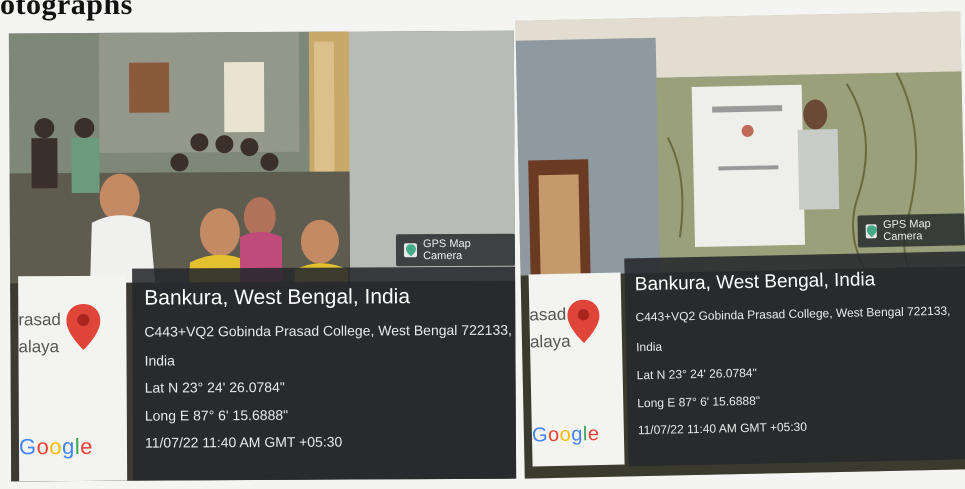 Image resolution: width=965 pixels, height=489 pixels. Describe the element at coordinates (66, 10) in the screenshot. I see `page-heading: otographs` at that location.